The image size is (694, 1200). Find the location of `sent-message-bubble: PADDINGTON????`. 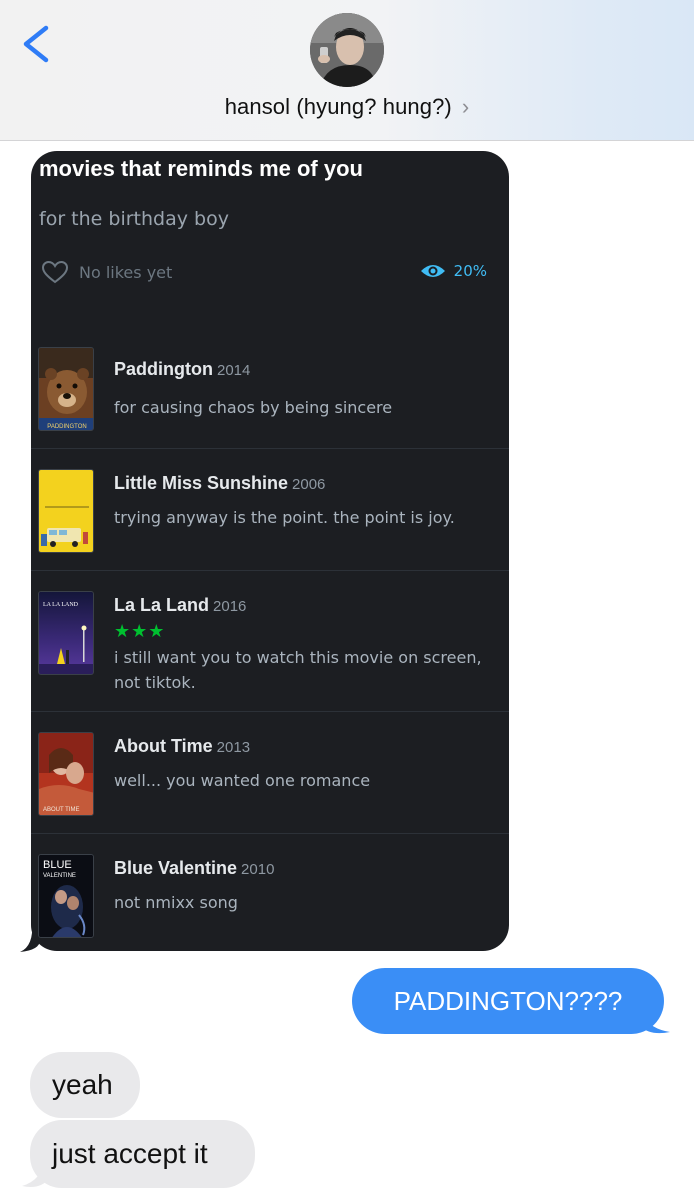

sent-message-bubble: PADDINGTON???? is located at coordinates (508, 1001).